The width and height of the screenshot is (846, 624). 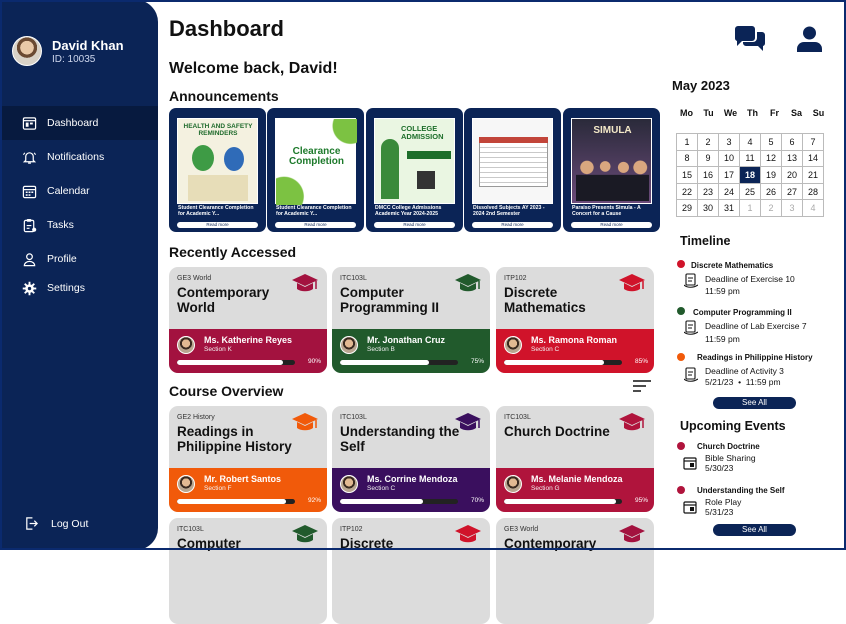 I want to click on calendar-day: 9, so click(x=708, y=158).